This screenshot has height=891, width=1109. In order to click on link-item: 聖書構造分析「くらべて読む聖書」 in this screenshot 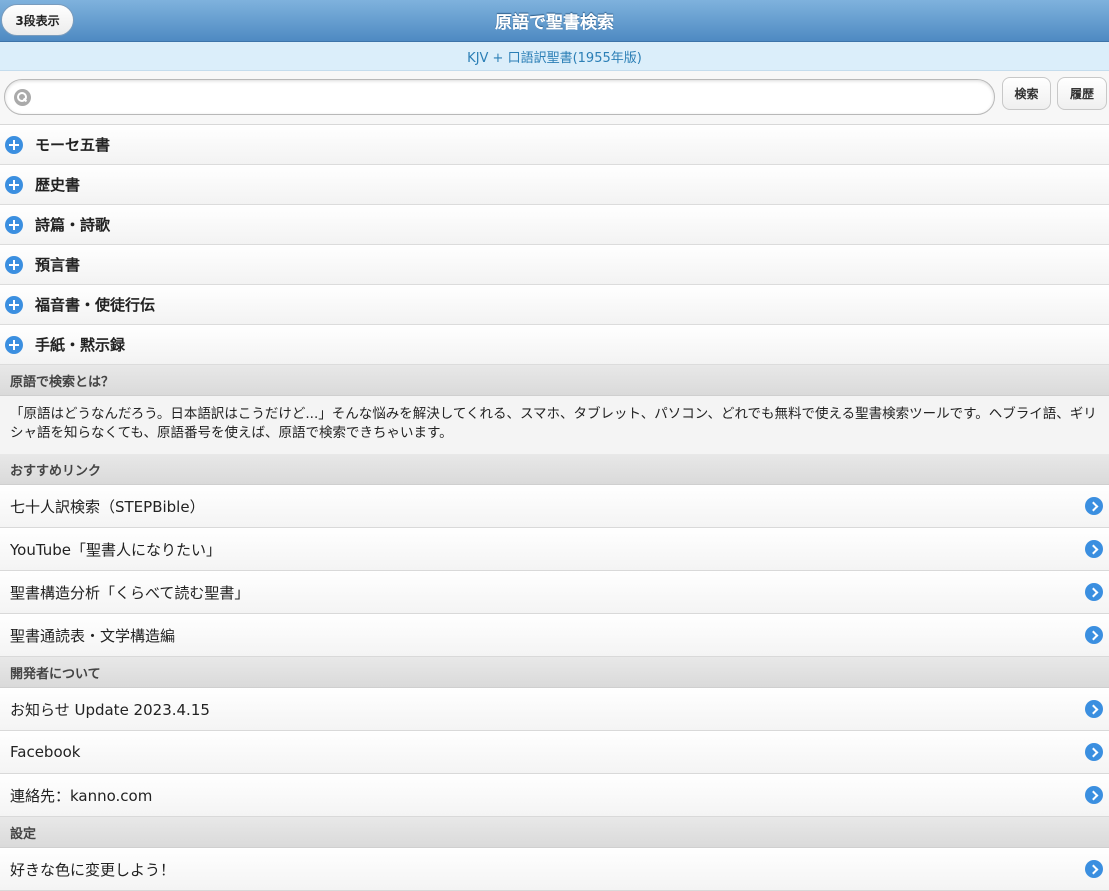, I will do `click(554, 592)`.